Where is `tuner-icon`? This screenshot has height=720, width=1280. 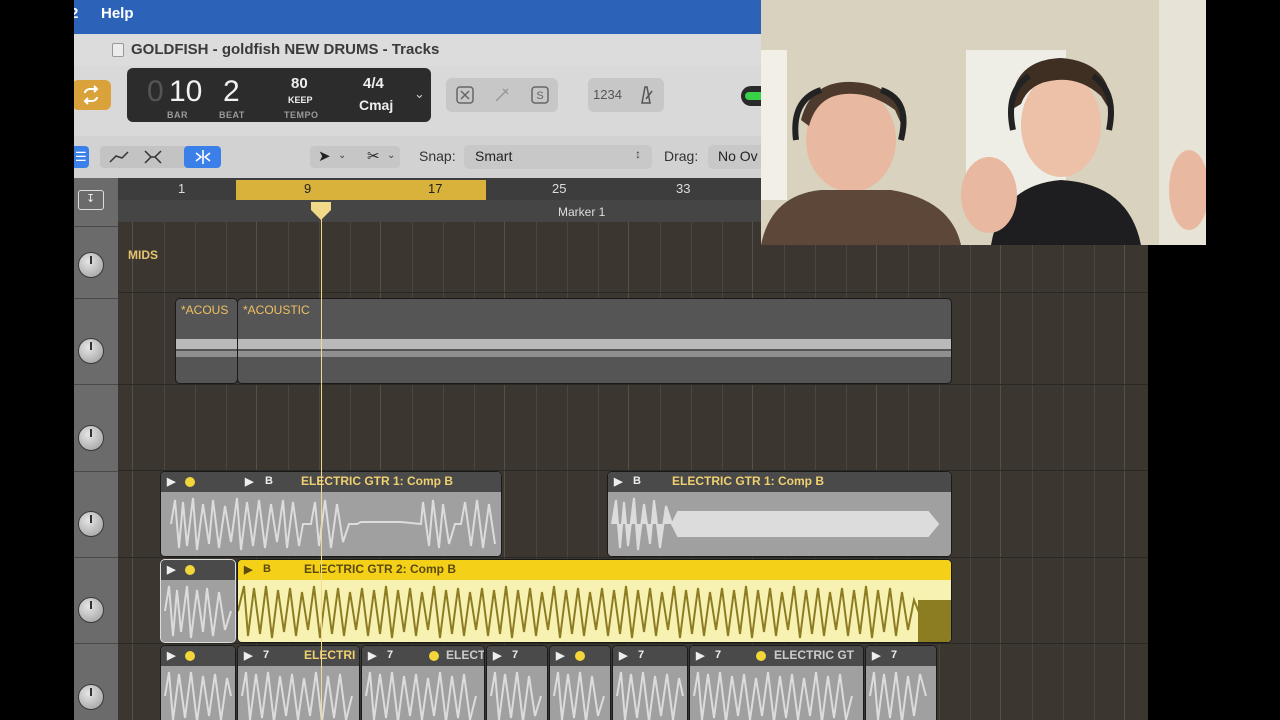 tuner-icon is located at coordinates (502, 95).